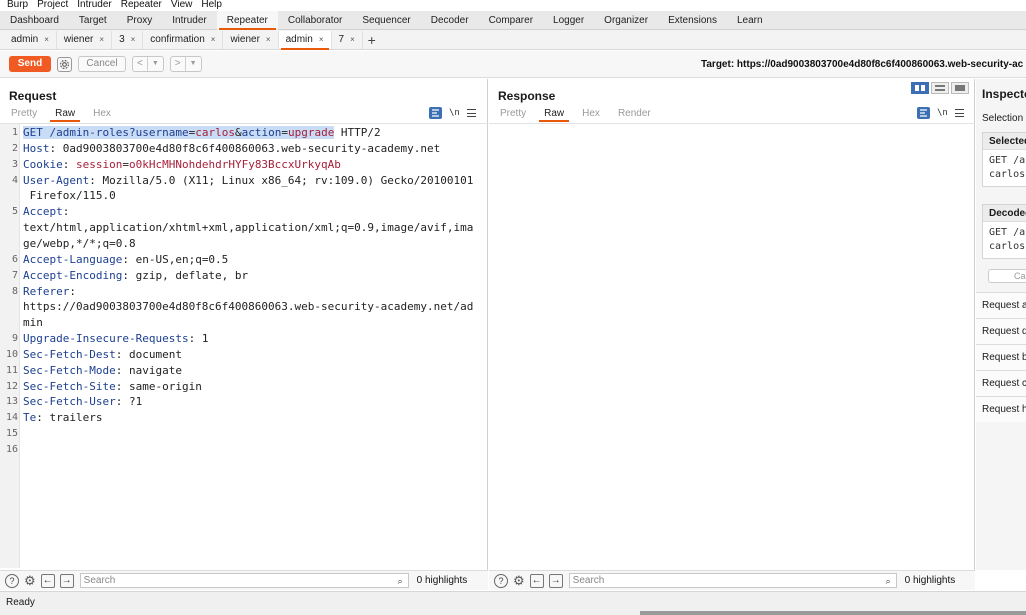 The image size is (1026, 615). Describe the element at coordinates (940, 88) in the screenshot. I see `layout-stacked-icon` at that location.